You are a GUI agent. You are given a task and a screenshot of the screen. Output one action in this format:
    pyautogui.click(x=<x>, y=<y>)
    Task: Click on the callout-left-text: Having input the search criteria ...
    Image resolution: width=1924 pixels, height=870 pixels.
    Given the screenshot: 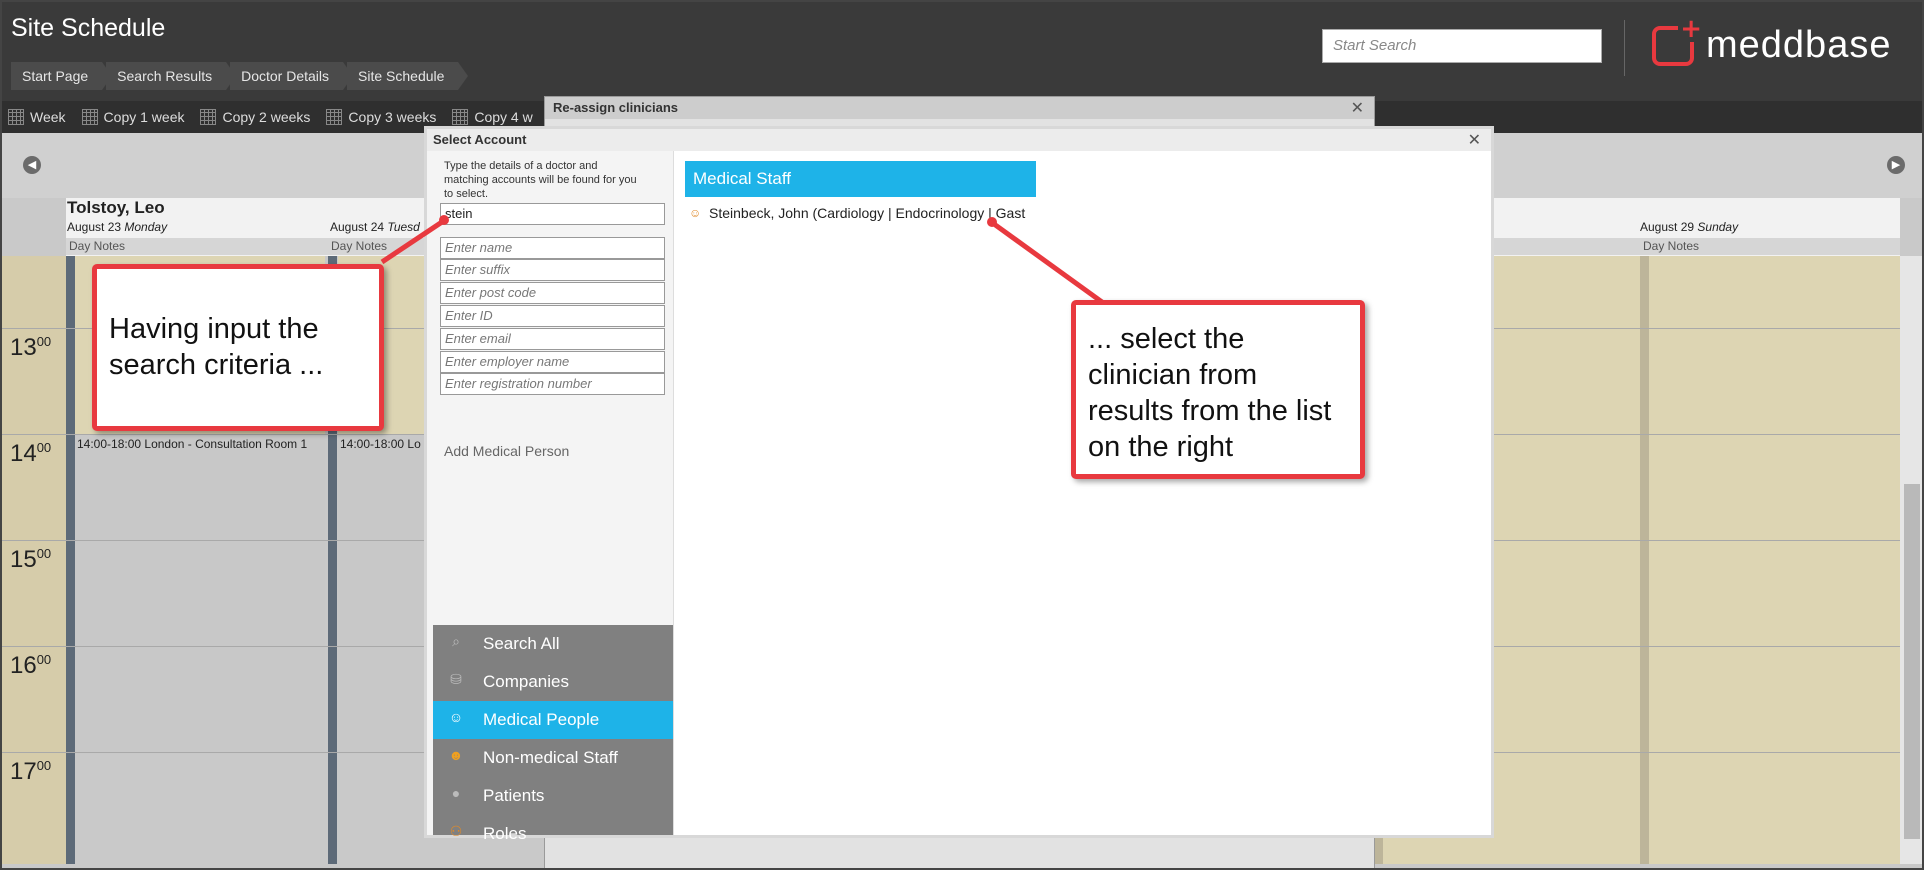 What is the action you would take?
    pyautogui.click(x=216, y=347)
    